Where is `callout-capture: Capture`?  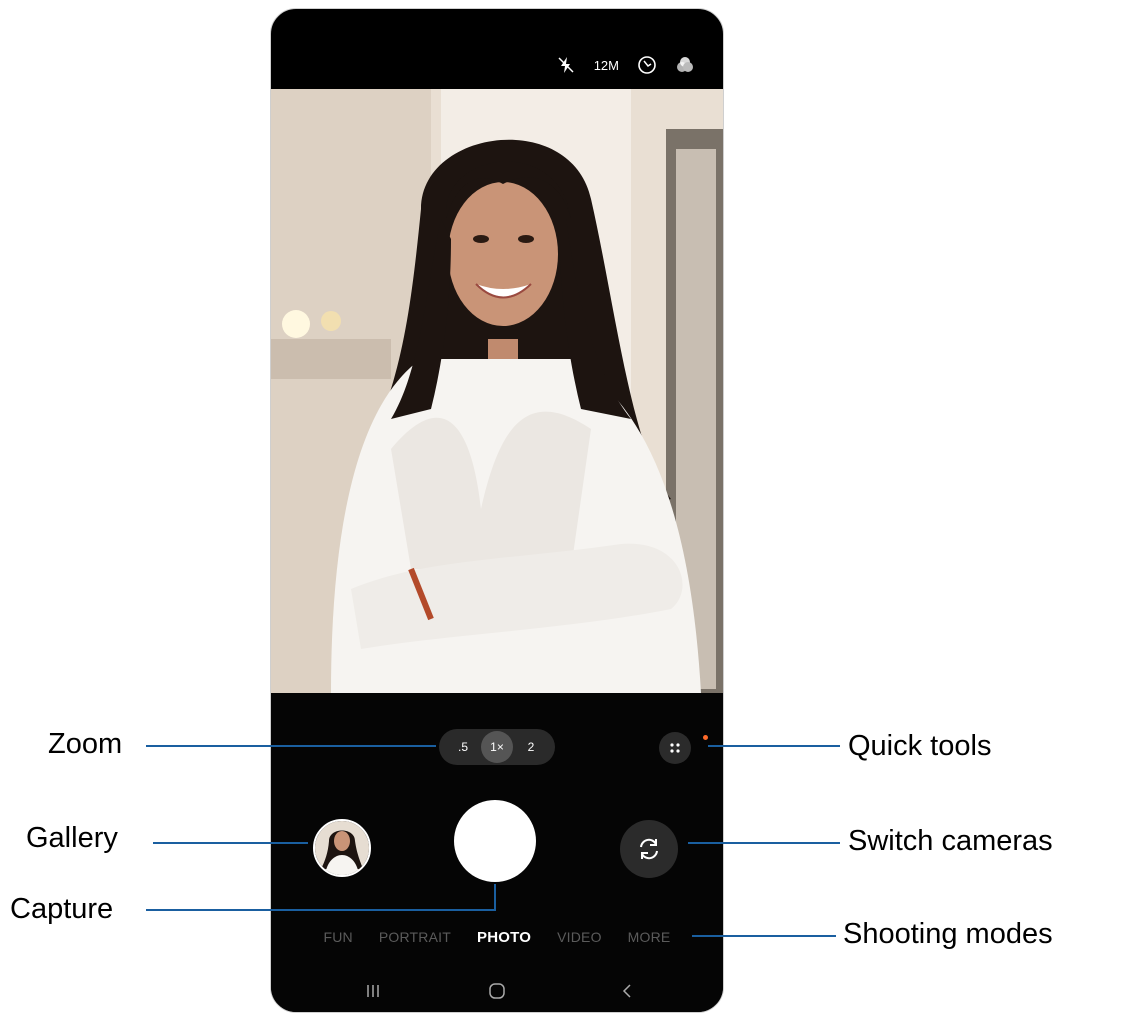
callout-capture: Capture is located at coordinates (62, 909).